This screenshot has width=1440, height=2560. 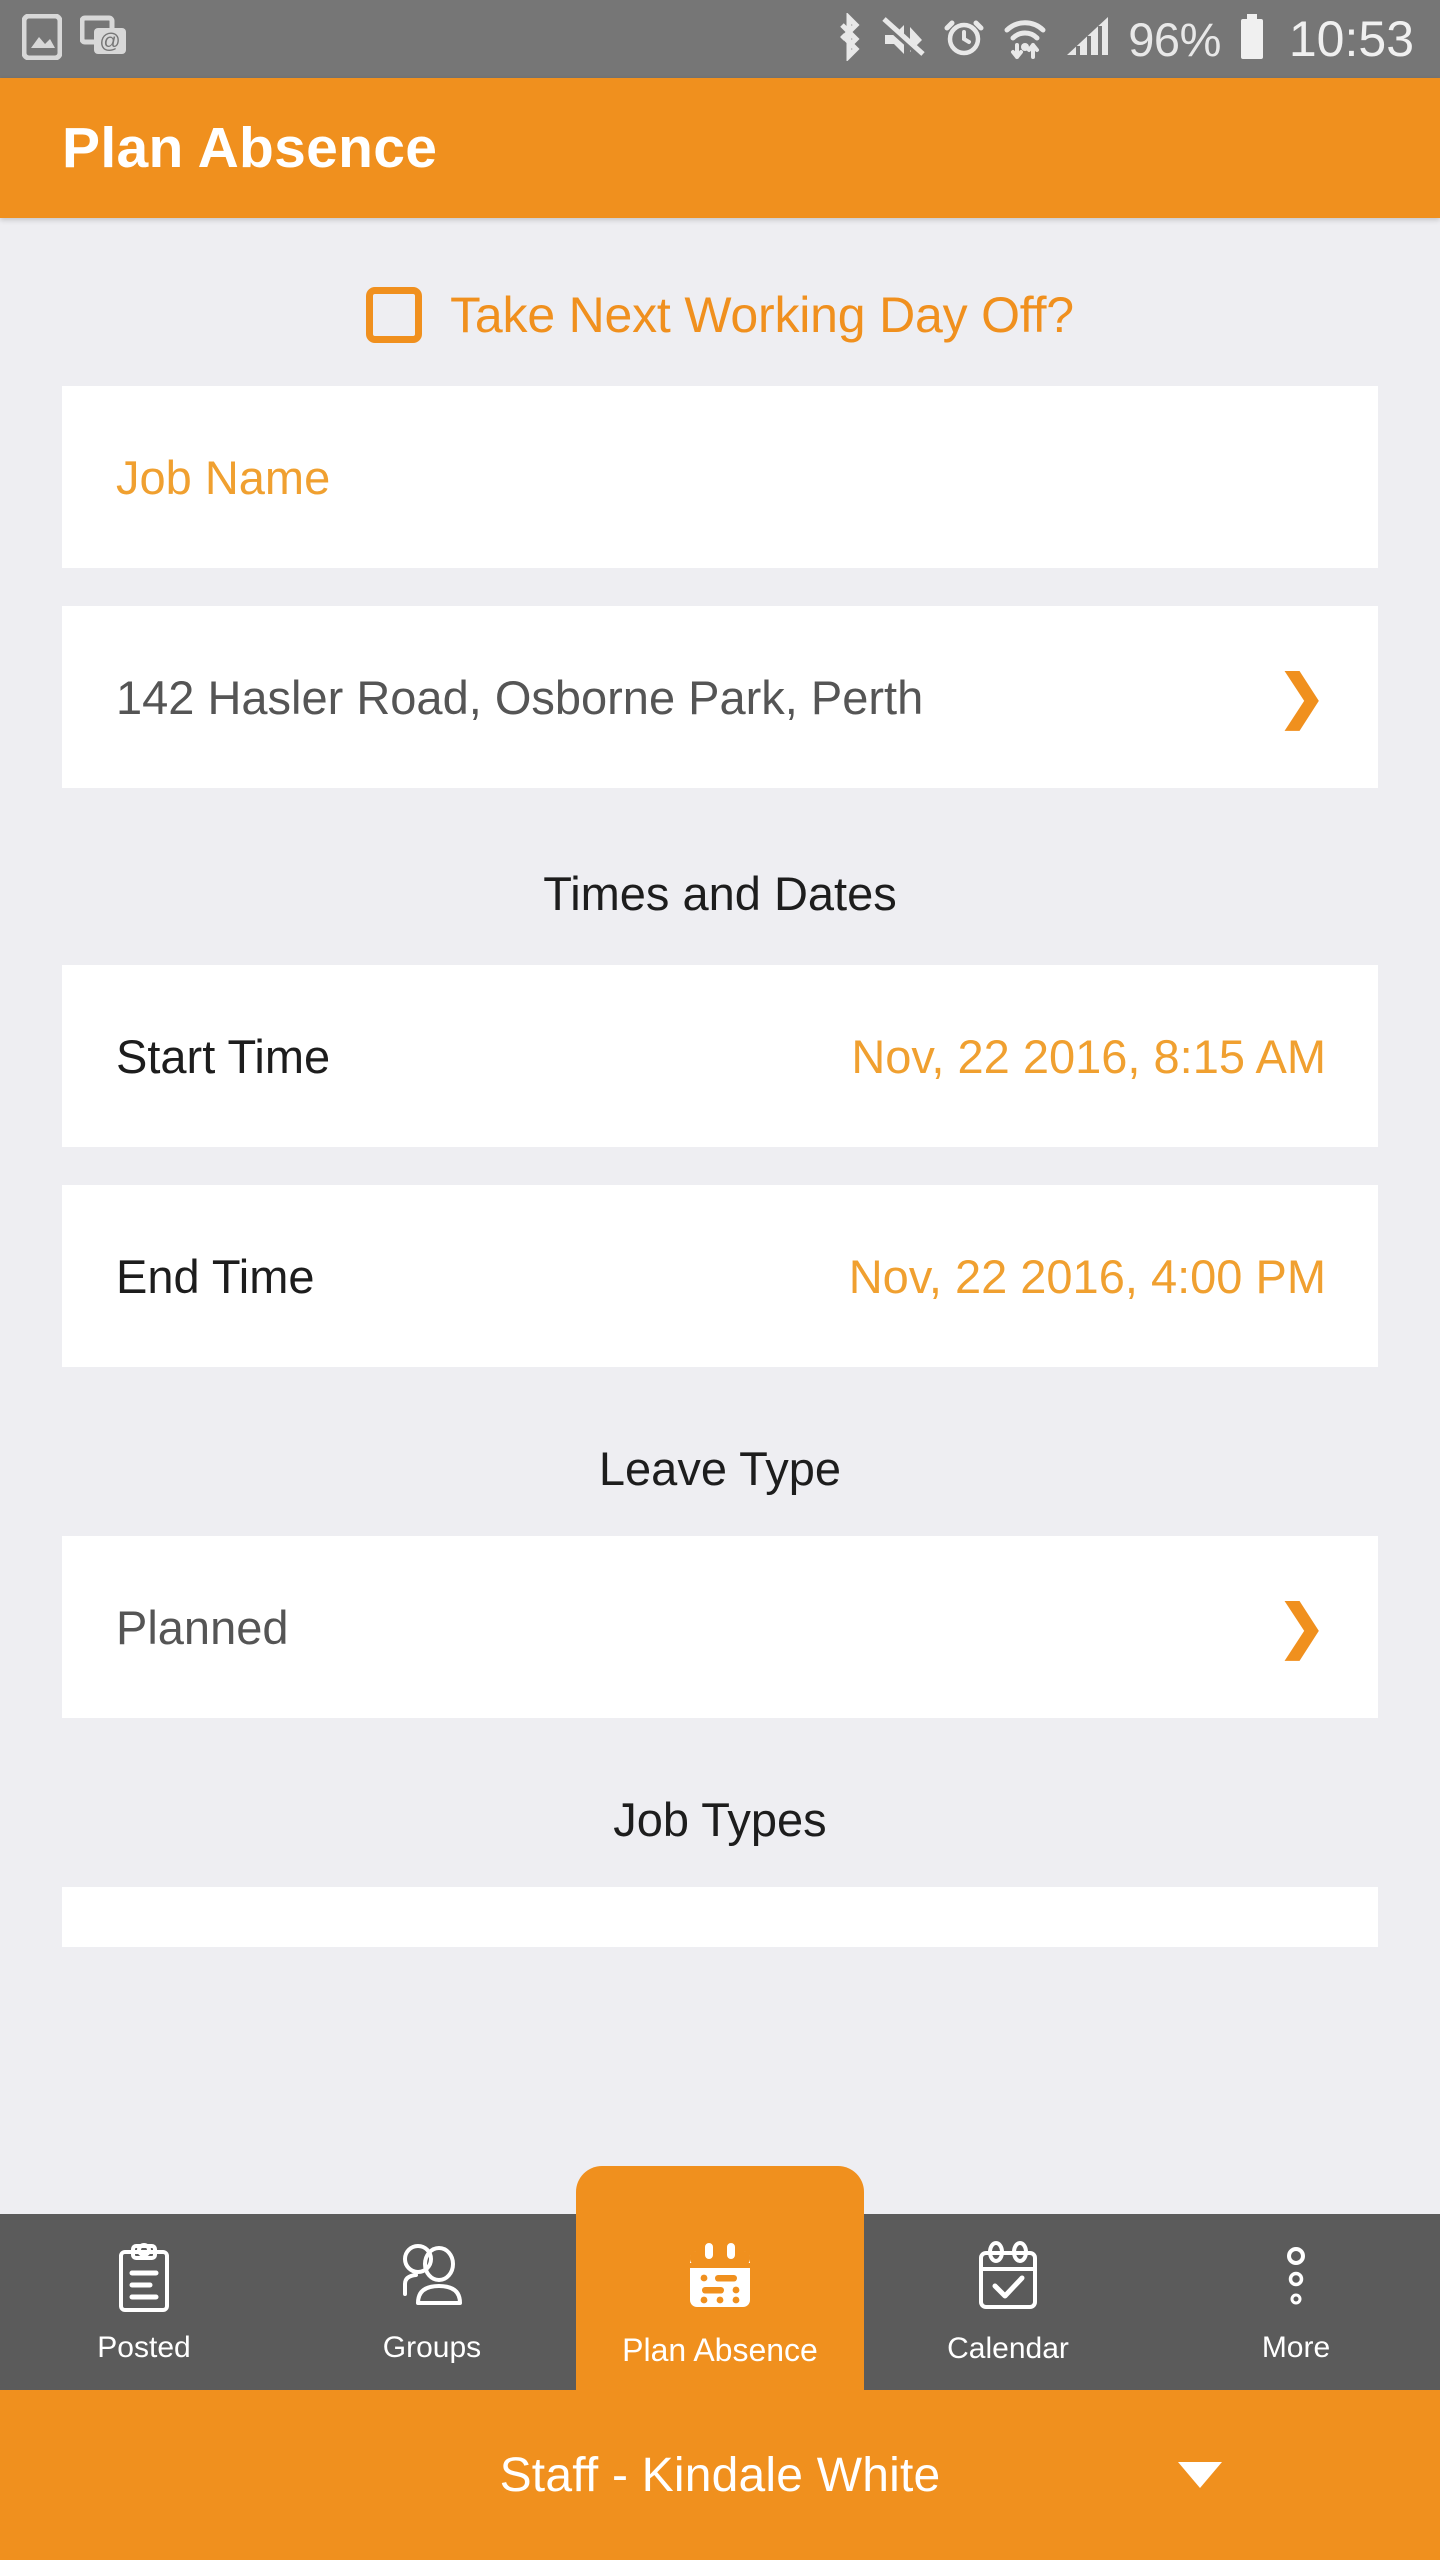 What do you see at coordinates (903, 39) in the screenshot?
I see `volume-mute-icon` at bounding box center [903, 39].